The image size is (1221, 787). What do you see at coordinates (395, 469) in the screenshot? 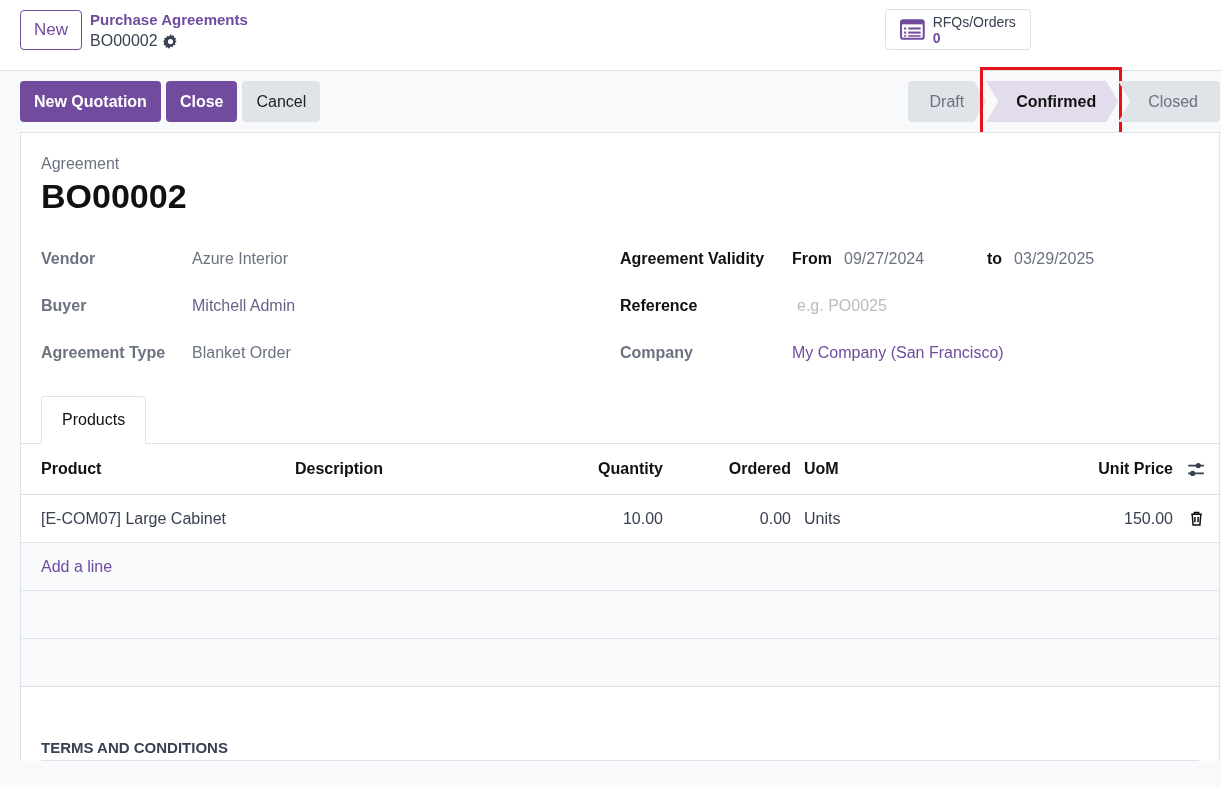
I see `column-header: Description` at bounding box center [395, 469].